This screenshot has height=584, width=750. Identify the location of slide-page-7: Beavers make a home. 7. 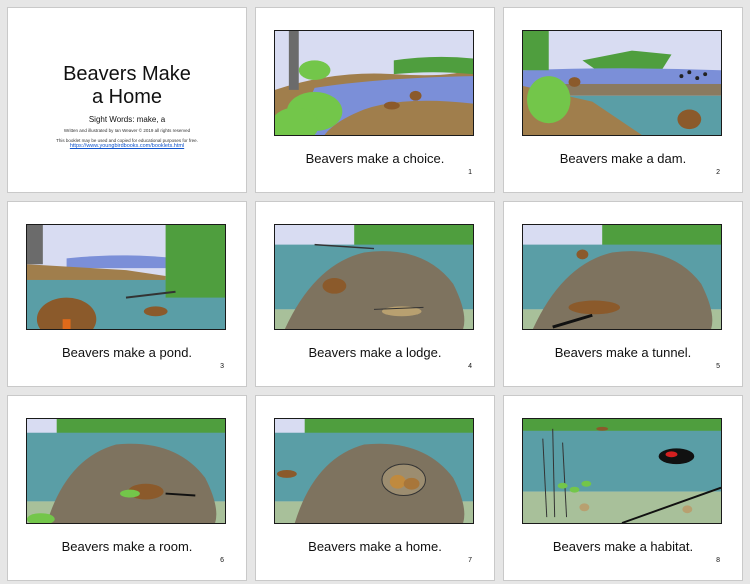
(375, 488).